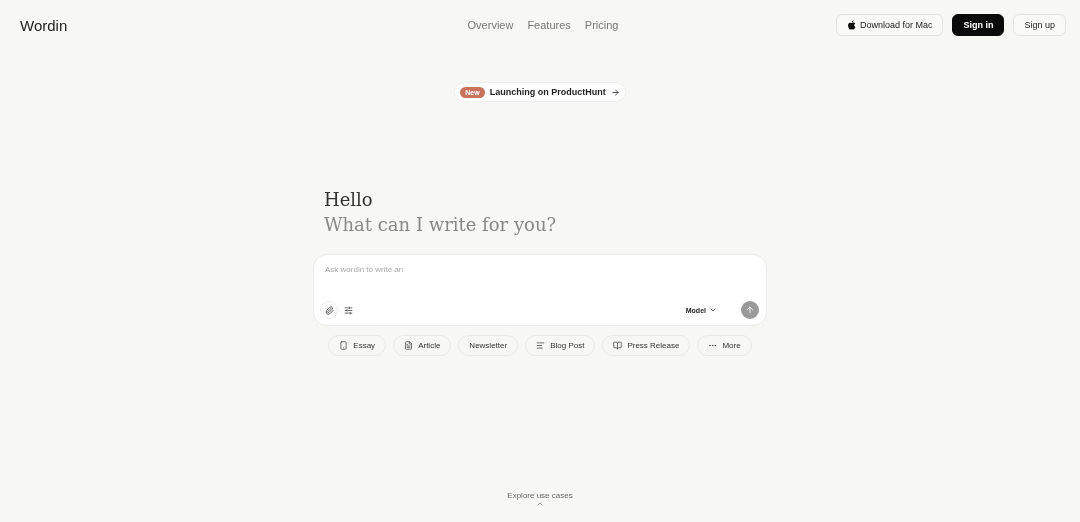 Image resolution: width=1080 pixels, height=522 pixels. What do you see at coordinates (646, 345) in the screenshot?
I see `template-chip: Press Release` at bounding box center [646, 345].